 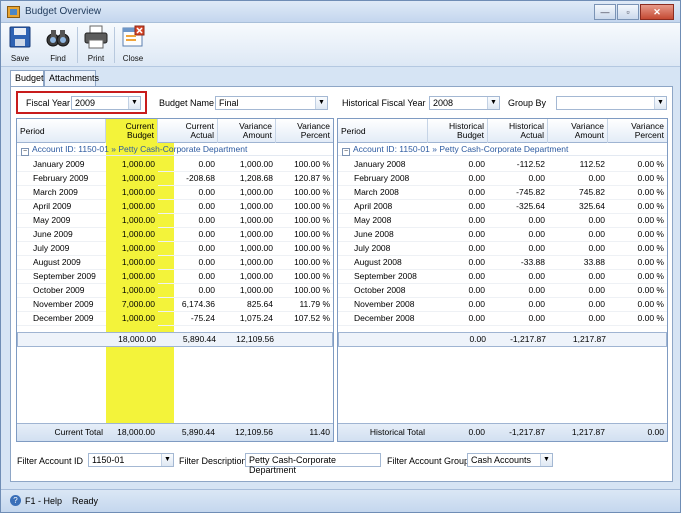 What do you see at coordinates (64, 276) in the screenshot?
I see `period-cell: September 2009` at bounding box center [64, 276].